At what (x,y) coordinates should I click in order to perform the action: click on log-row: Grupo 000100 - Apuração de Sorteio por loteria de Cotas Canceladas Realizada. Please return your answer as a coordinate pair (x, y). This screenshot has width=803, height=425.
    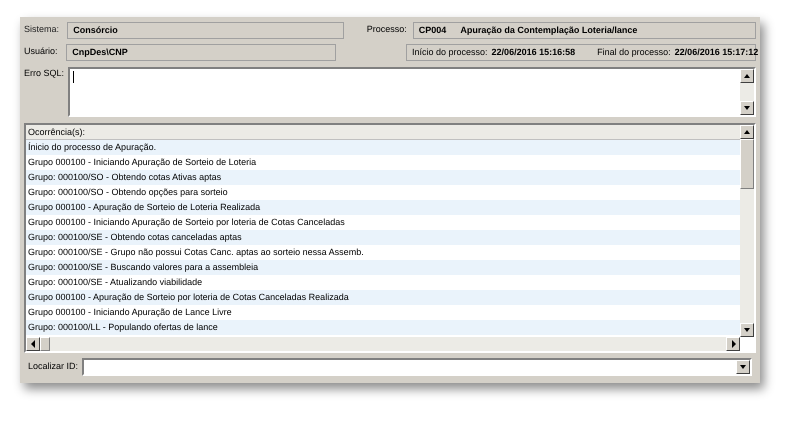
    Looking at the image, I should click on (383, 297).